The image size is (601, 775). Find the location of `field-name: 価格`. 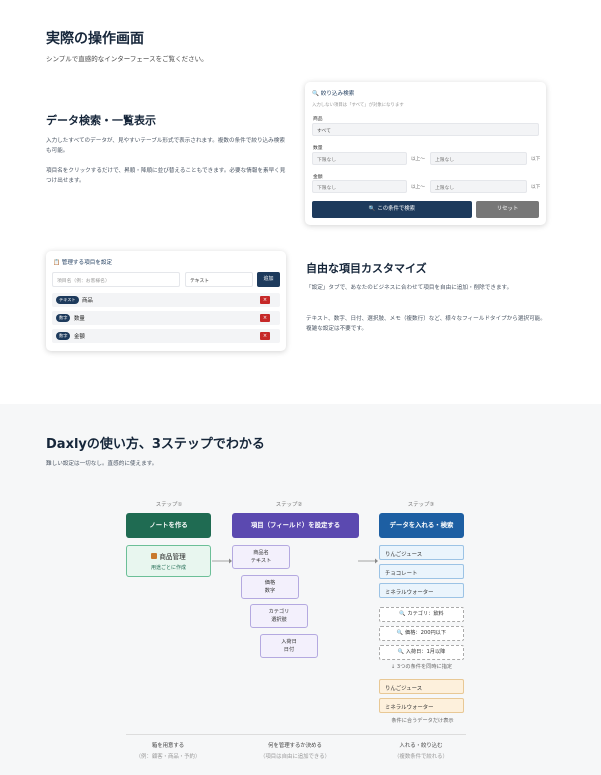

field-name: 価格 is located at coordinates (270, 583).